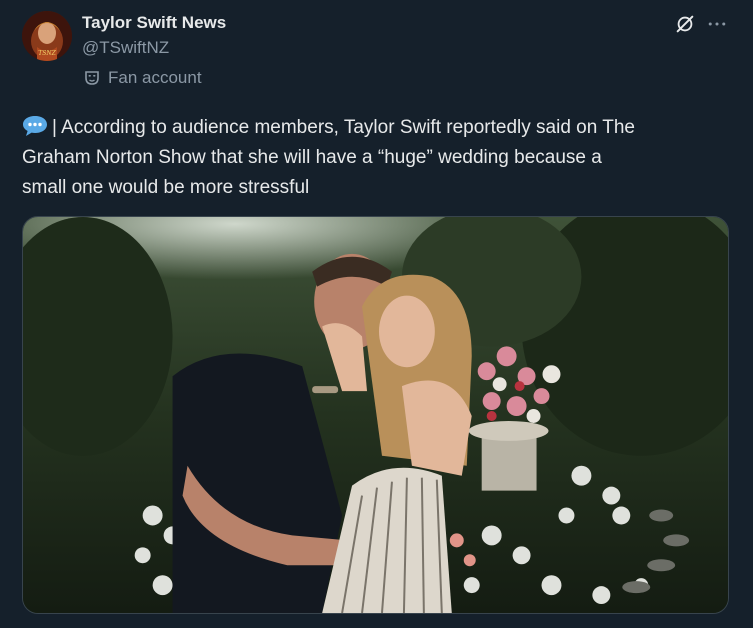  I want to click on avatar-image: TSNZ, so click(47, 36).